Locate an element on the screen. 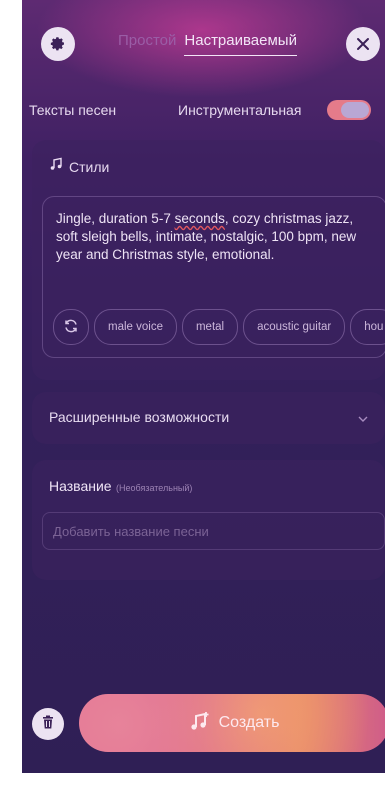 The height and width of the screenshot is (787, 385). settings-button is located at coordinates (58, 44).